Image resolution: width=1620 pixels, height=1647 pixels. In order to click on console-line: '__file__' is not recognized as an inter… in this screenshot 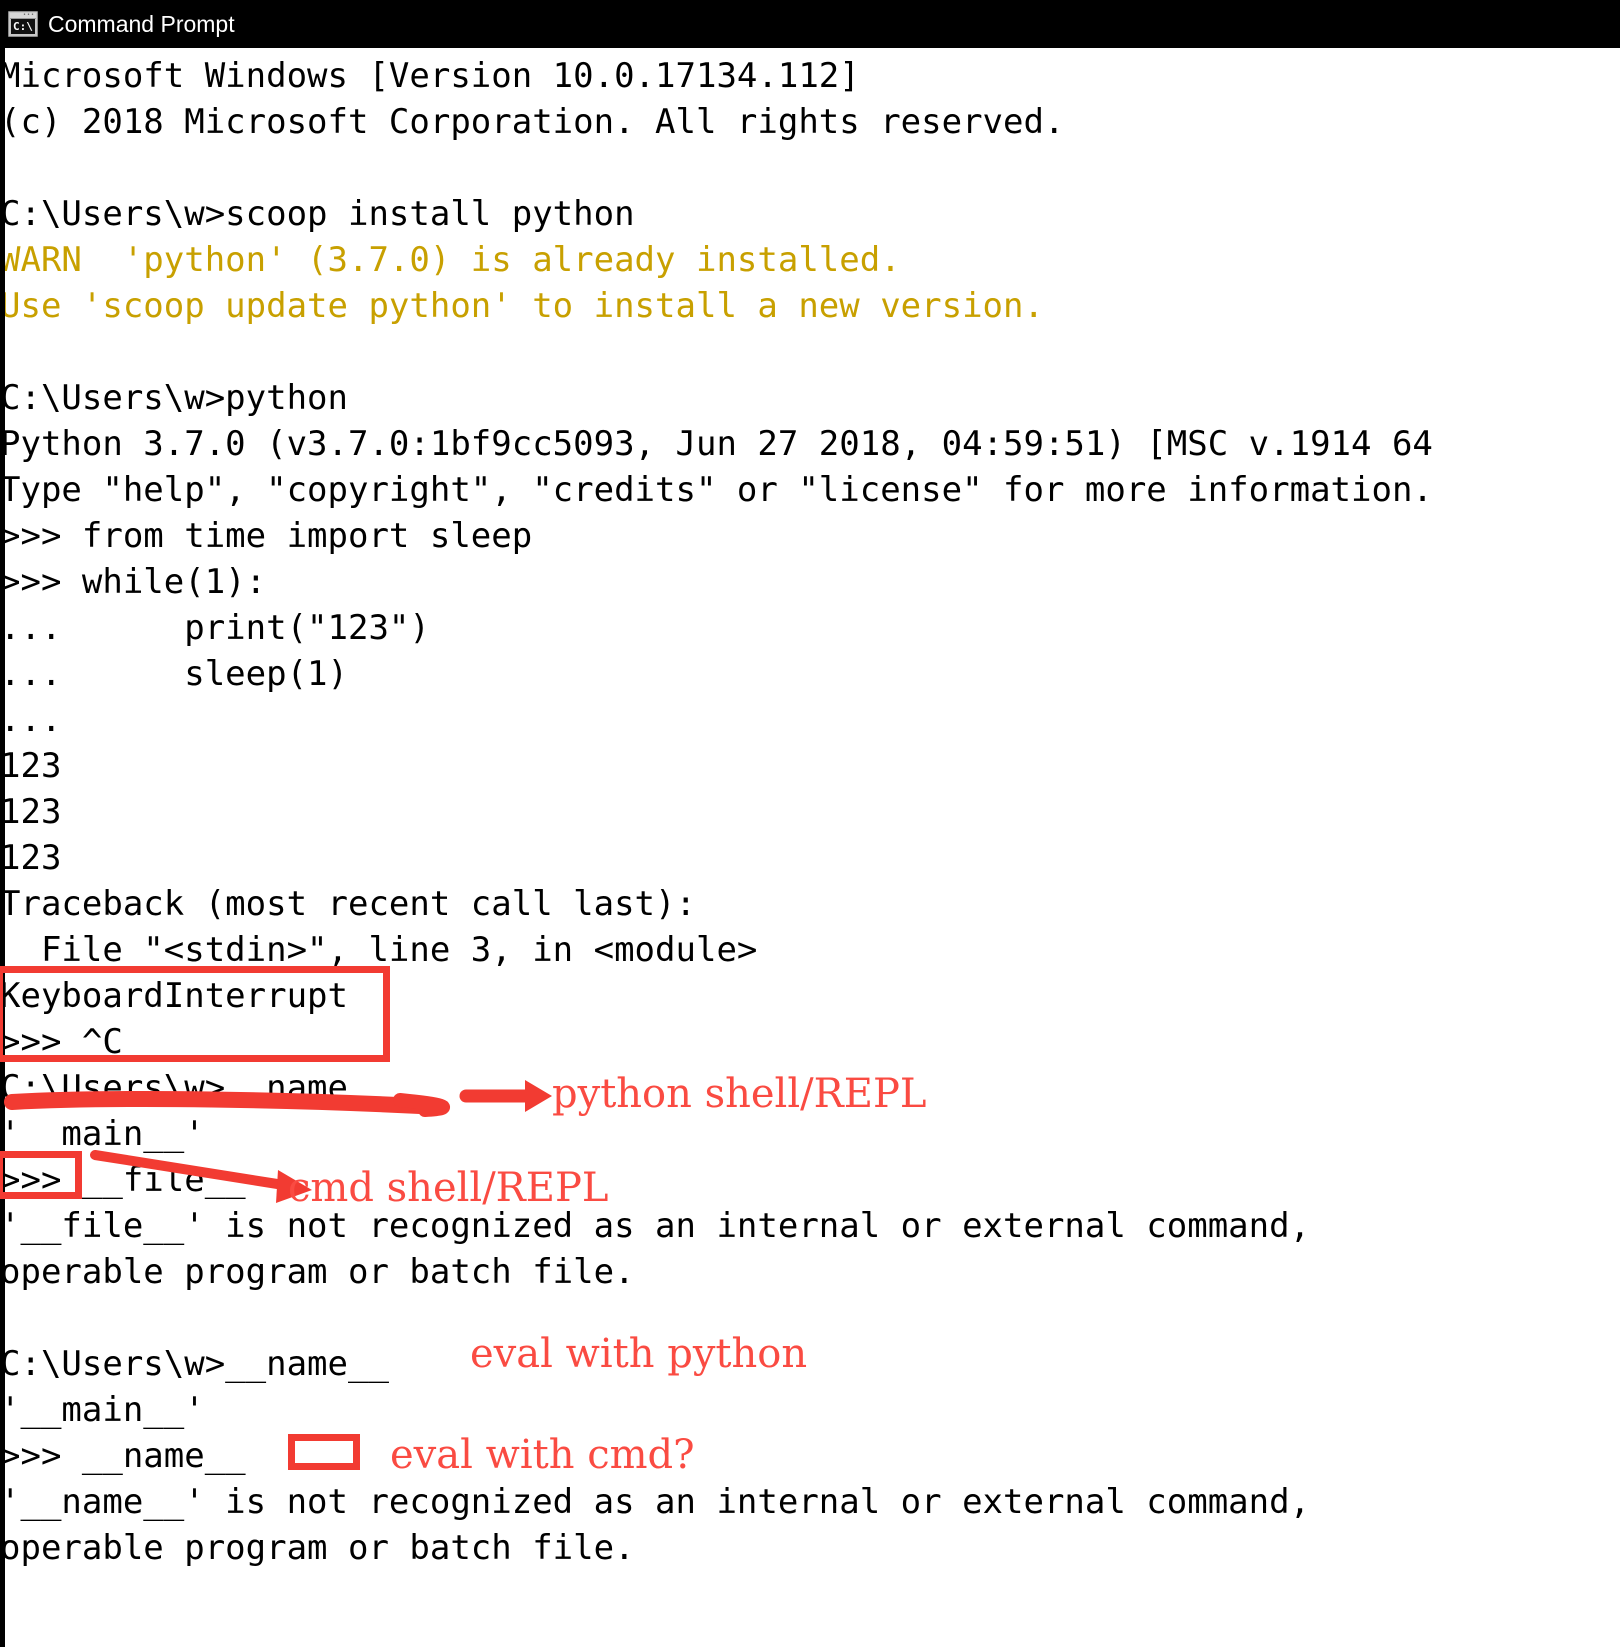, I will do `click(655, 1226)`.